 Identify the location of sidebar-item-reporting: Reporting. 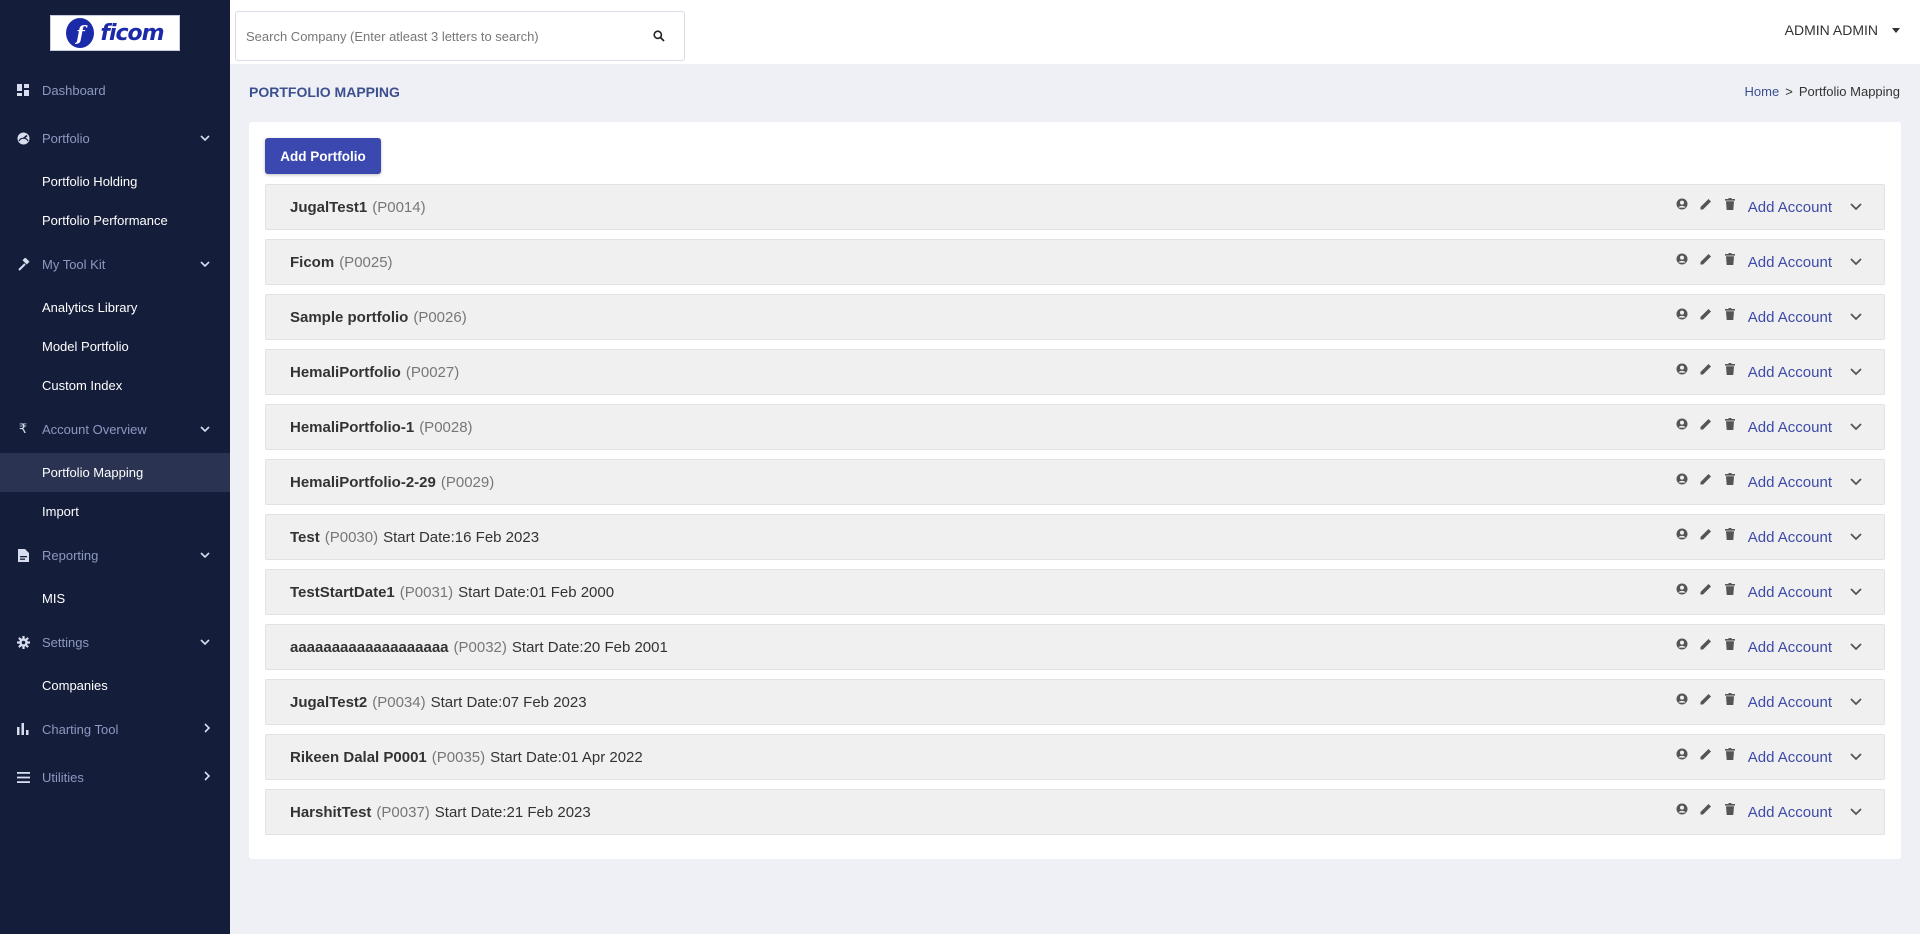
(115, 555).